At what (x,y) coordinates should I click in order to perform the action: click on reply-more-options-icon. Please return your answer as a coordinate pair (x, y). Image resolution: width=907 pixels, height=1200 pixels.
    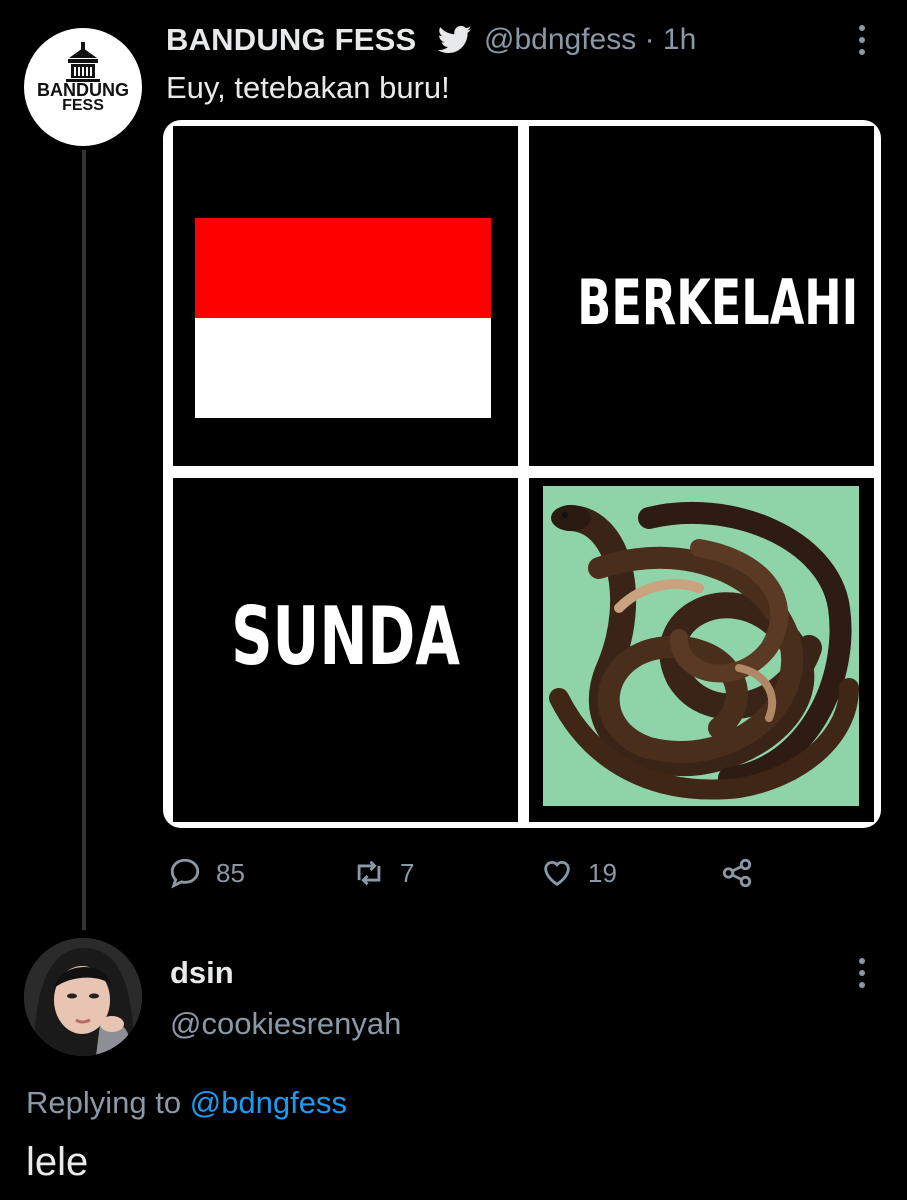
    Looking at the image, I should click on (862, 973).